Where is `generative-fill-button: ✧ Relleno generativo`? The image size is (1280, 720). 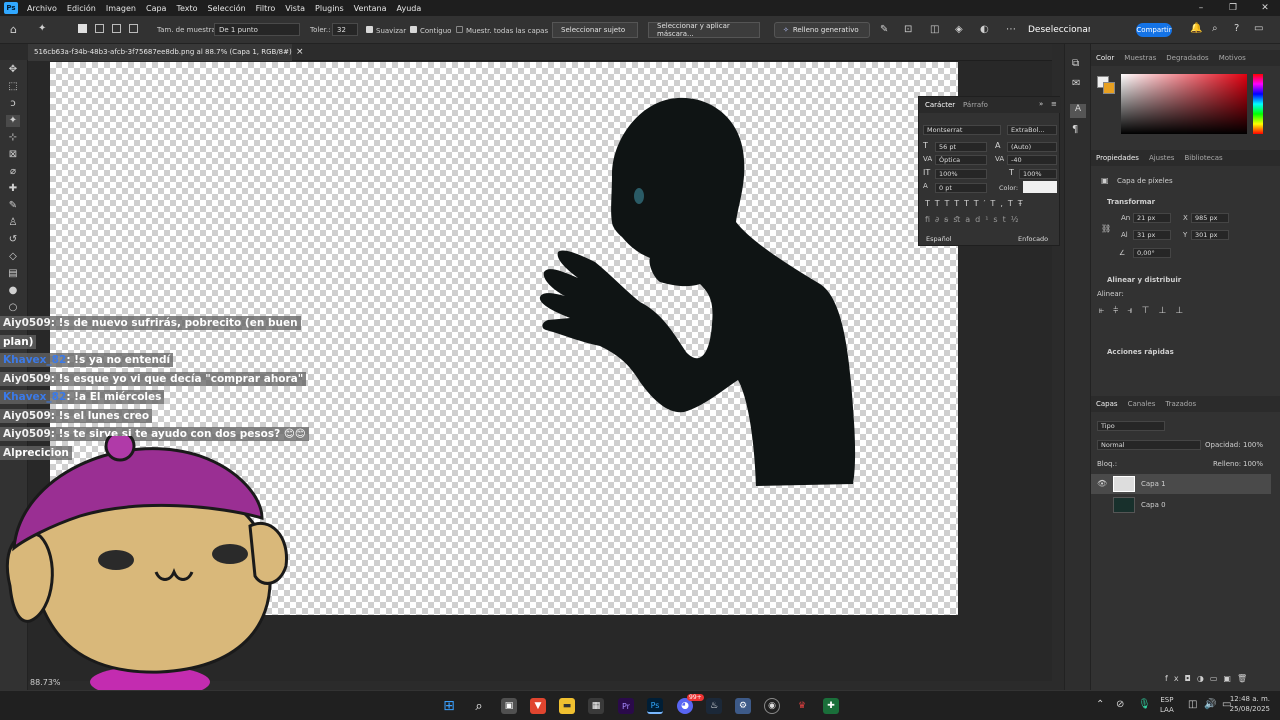 generative-fill-button: ✧ Relleno generativo is located at coordinates (822, 30).